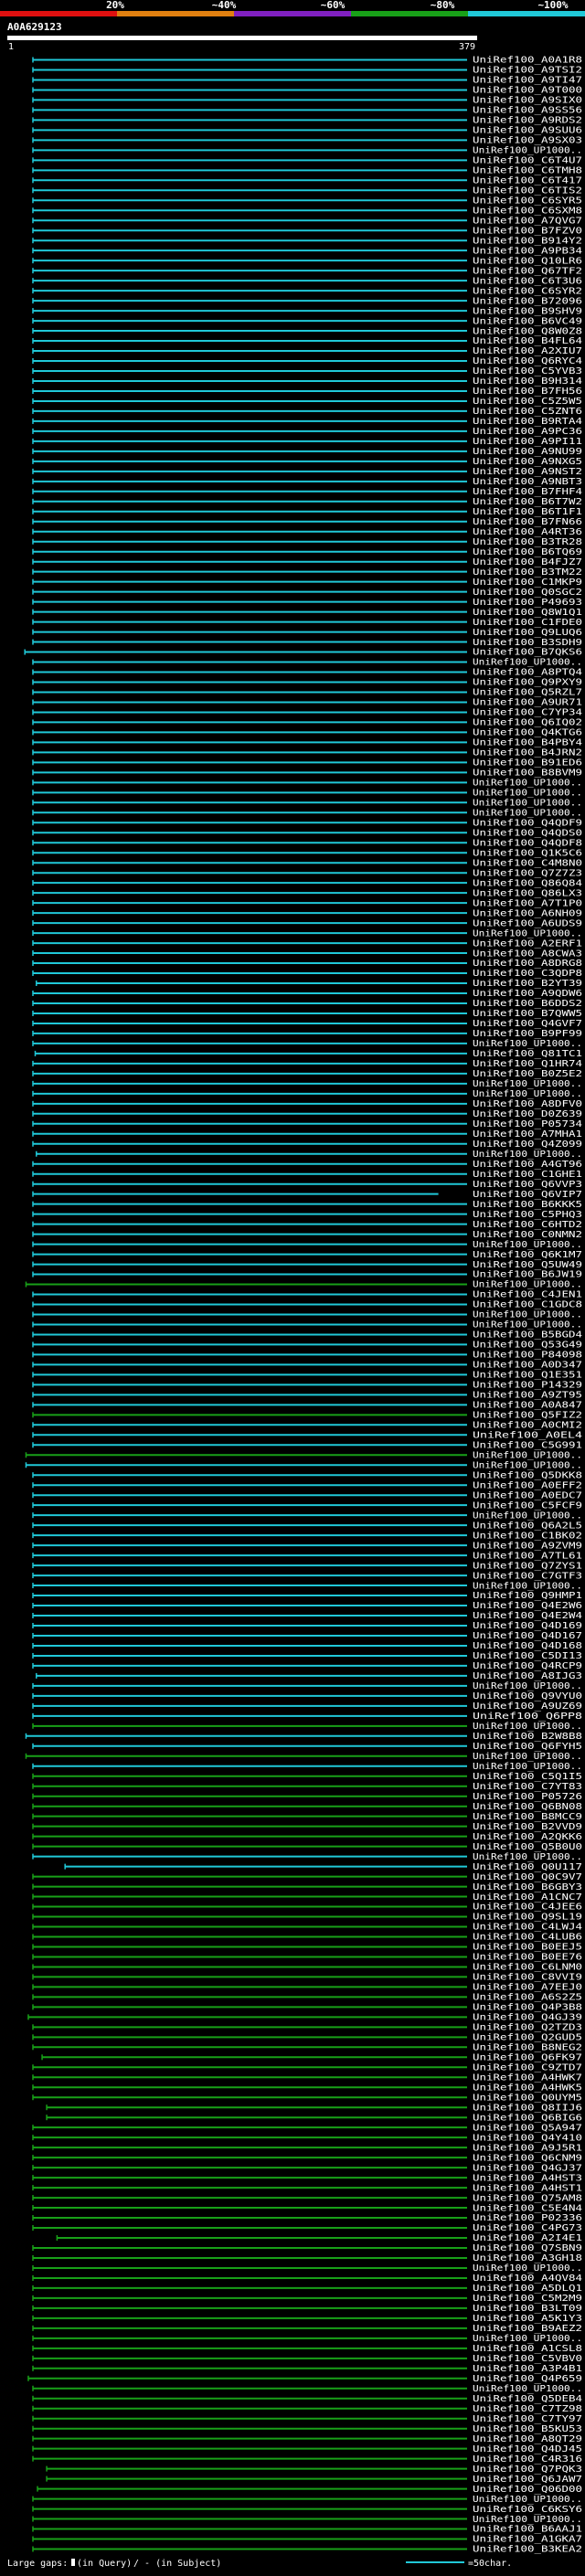  What do you see at coordinates (528, 943) in the screenshot?
I see `hit-label: UniRef100_A2ERF1` at bounding box center [528, 943].